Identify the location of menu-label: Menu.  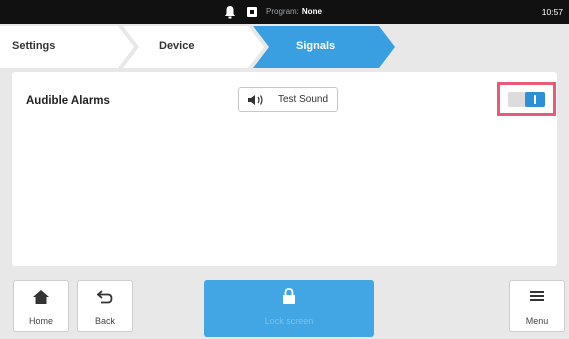
(537, 321).